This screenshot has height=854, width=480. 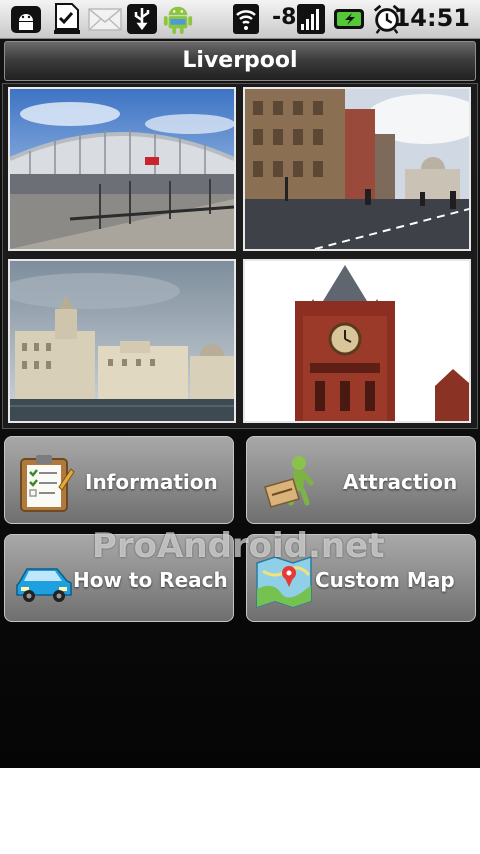 What do you see at coordinates (142, 19) in the screenshot?
I see `usb-icon` at bounding box center [142, 19].